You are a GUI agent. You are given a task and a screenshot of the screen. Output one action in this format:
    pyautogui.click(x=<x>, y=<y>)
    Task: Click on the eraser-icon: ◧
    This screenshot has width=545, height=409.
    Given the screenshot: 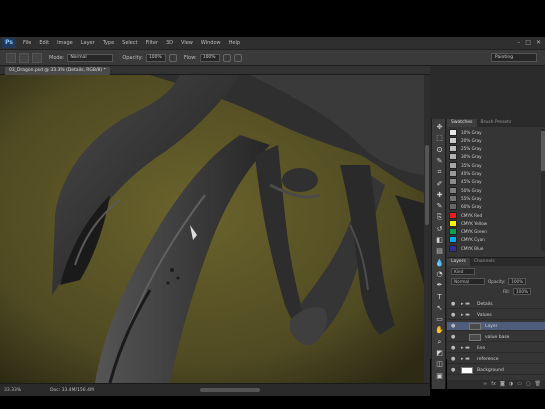 What is the action you would take?
    pyautogui.click(x=439, y=240)
    